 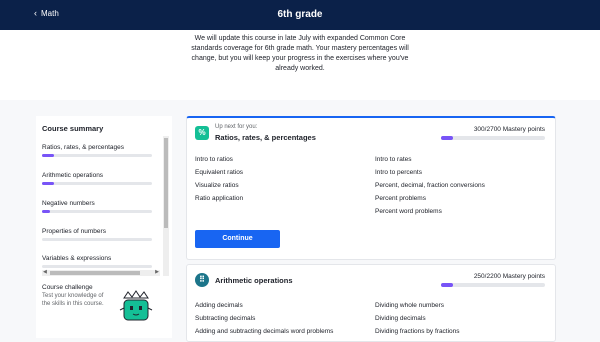 What do you see at coordinates (102, 231) in the screenshot?
I see `sidebar-item-properties: Properties of numbers` at bounding box center [102, 231].